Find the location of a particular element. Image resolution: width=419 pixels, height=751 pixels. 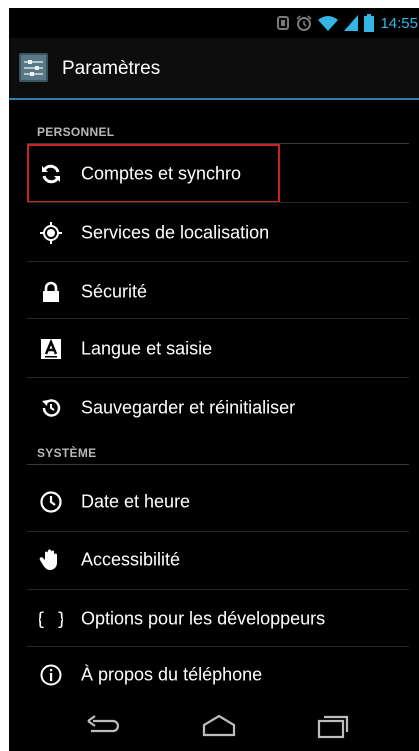

sync-status-icon is located at coordinates (283, 23).